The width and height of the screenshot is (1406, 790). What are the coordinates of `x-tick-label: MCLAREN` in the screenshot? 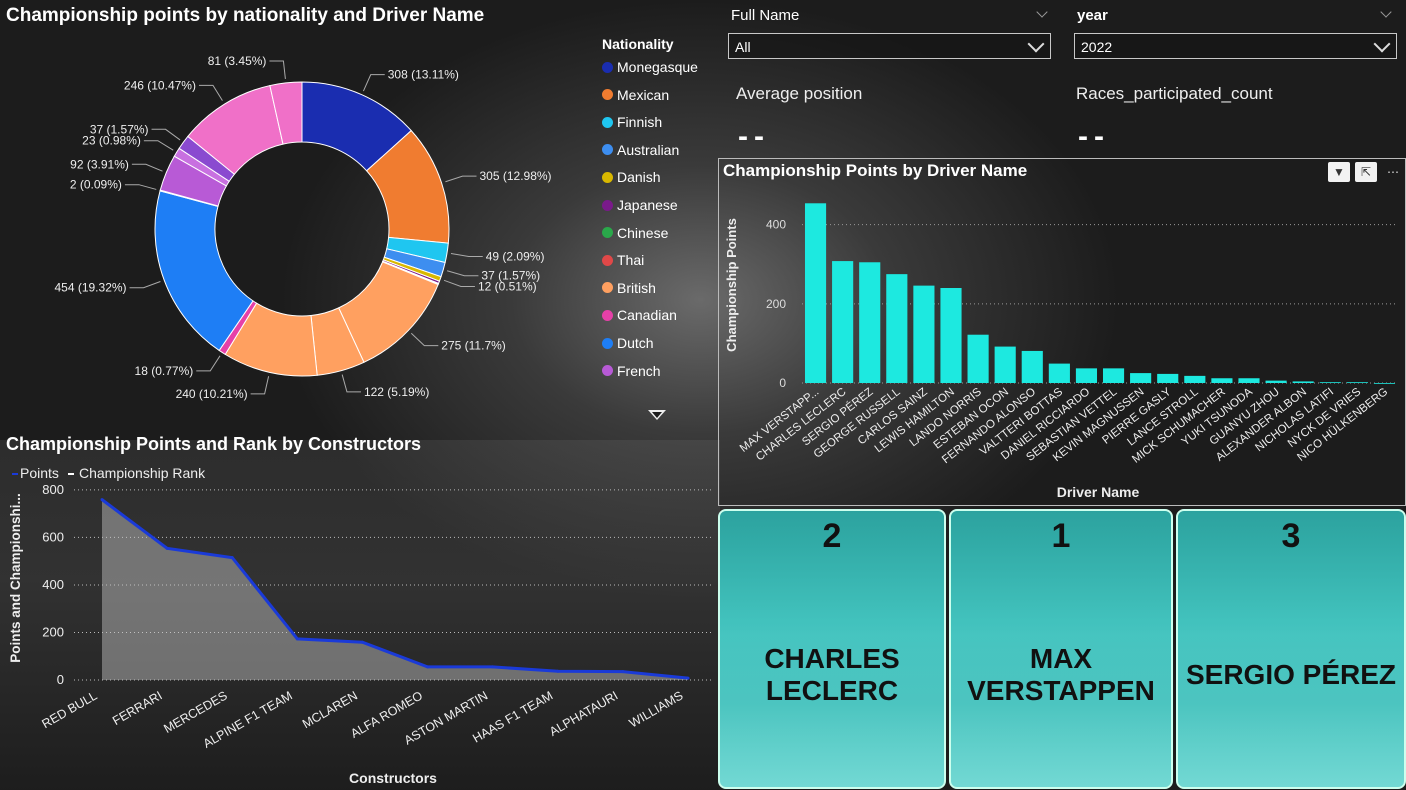 It's located at (330, 709).